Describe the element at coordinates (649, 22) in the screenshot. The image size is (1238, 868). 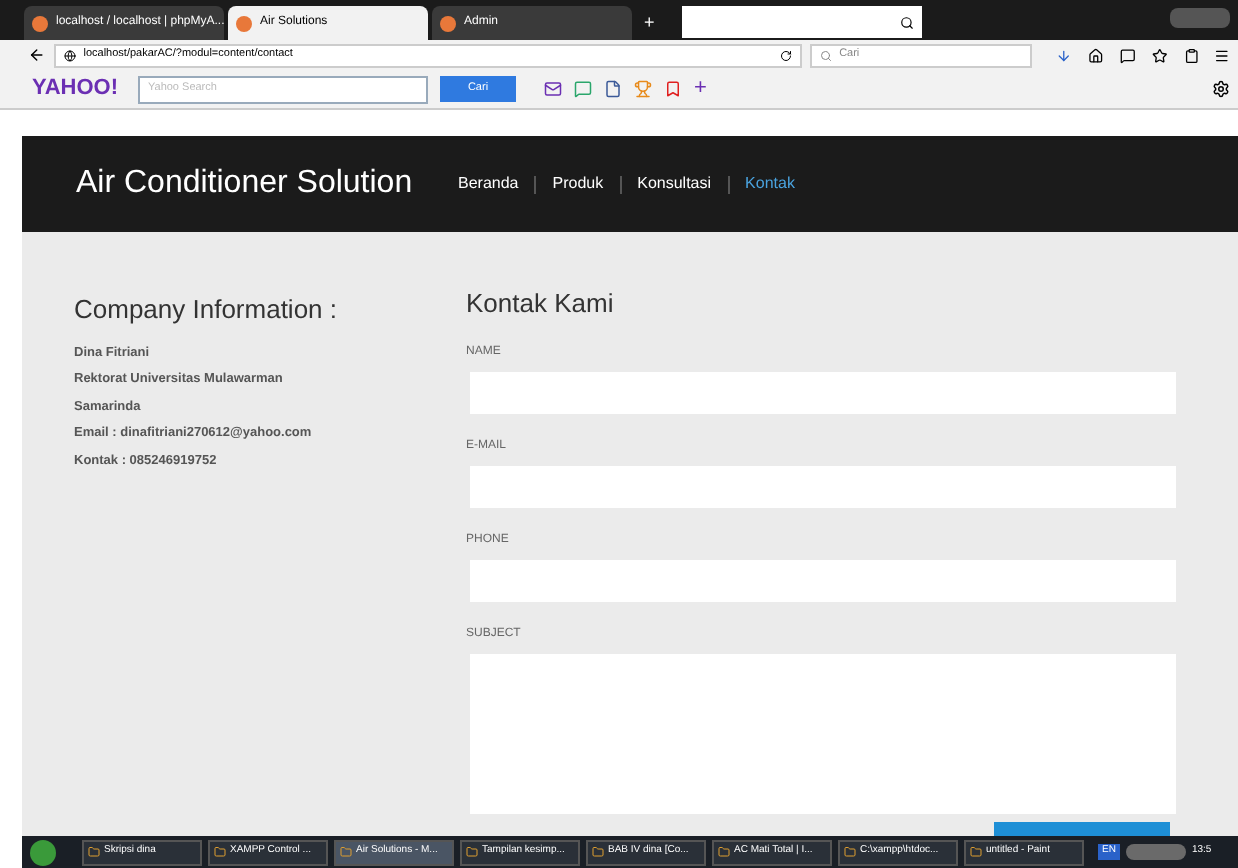
I see `new-tab-button: +` at that location.